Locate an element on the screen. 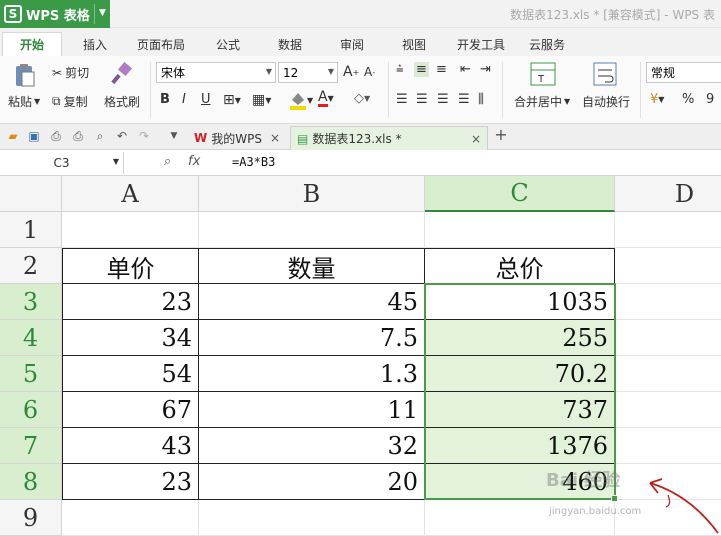 This screenshot has height=536, width=721. cell-b2: 数量 is located at coordinates (312, 266).